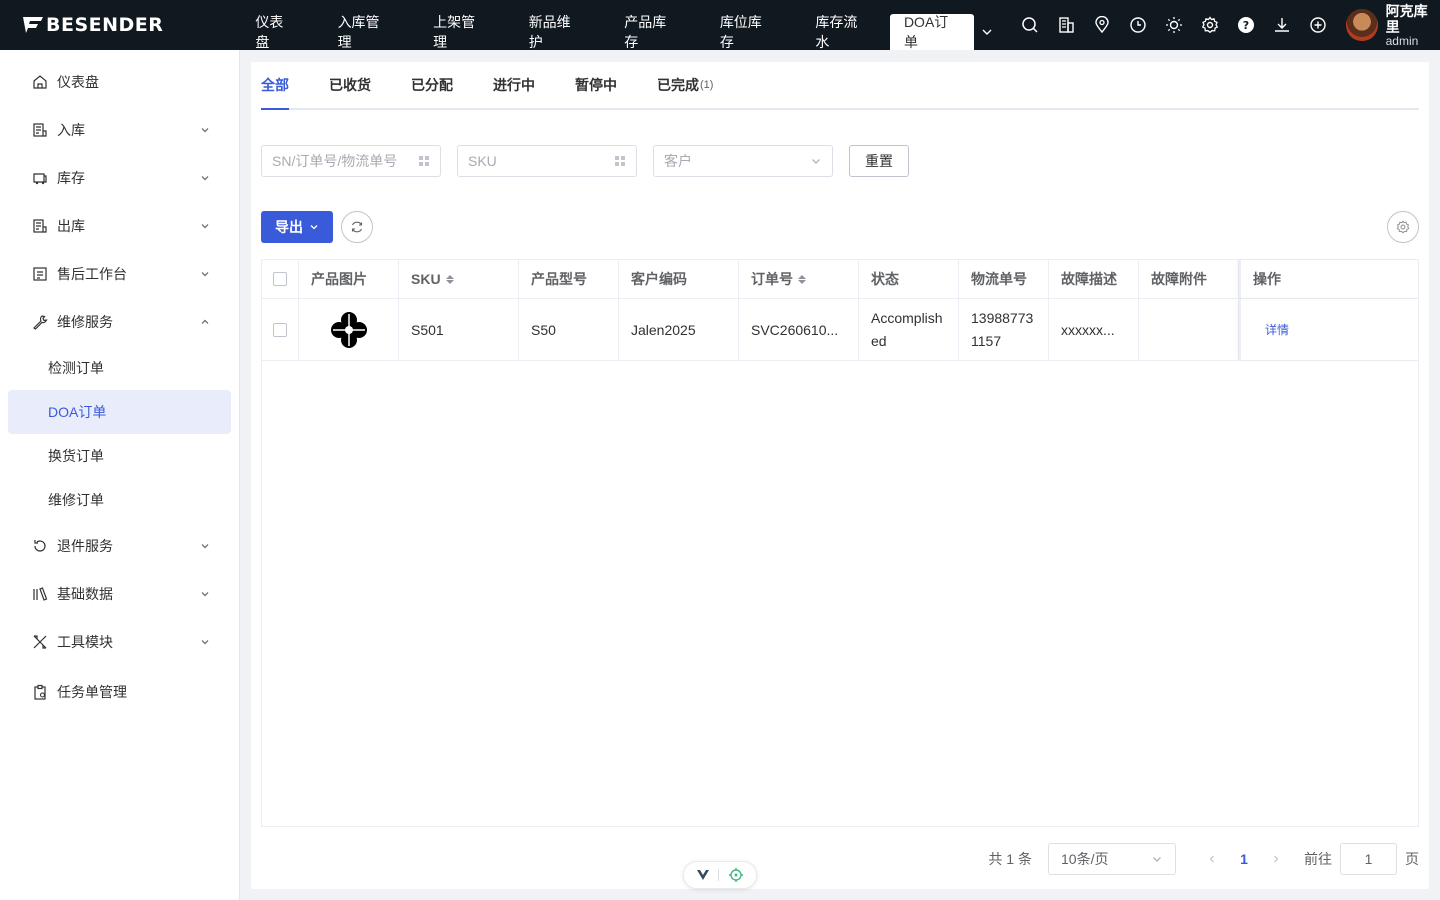 This screenshot has height=900, width=1440. I want to click on building-icon, so click(1066, 25).